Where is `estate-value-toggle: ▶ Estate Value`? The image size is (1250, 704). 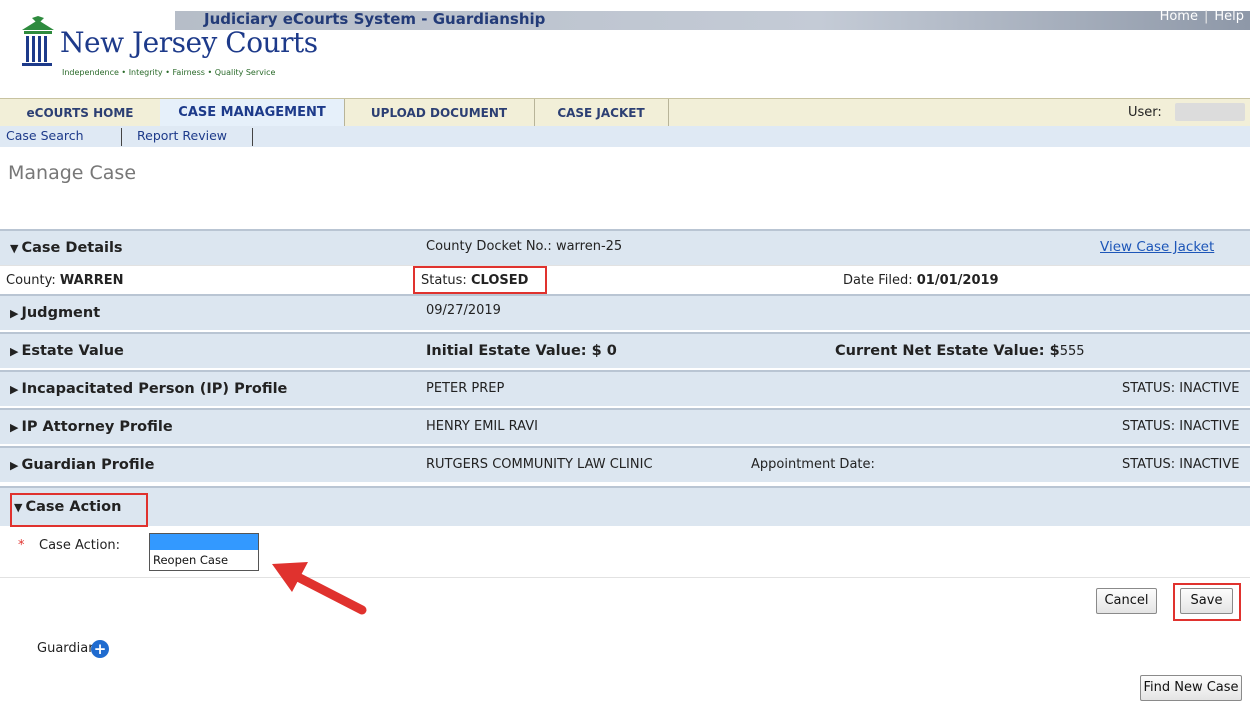
estate-value-toggle: ▶ Estate Value is located at coordinates (67, 351).